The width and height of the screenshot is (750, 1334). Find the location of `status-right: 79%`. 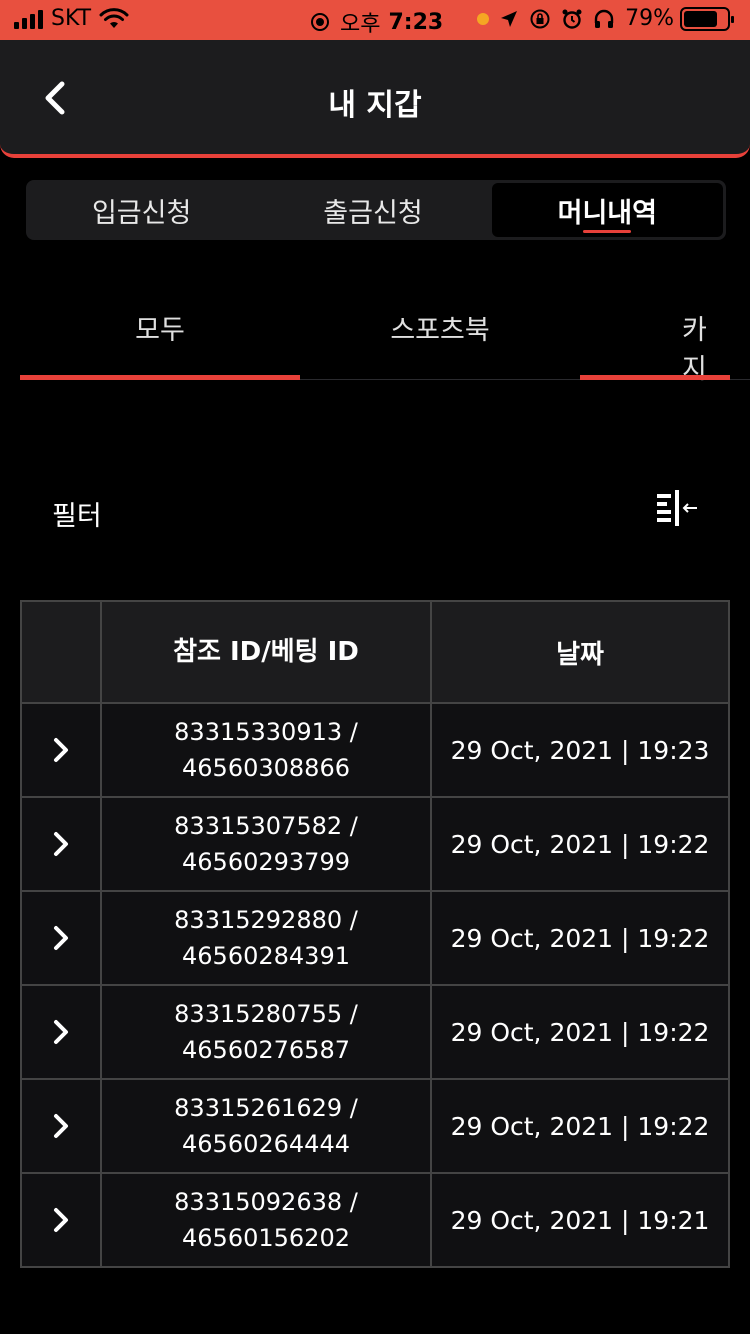

status-right: 79% is located at coordinates (605, 18).